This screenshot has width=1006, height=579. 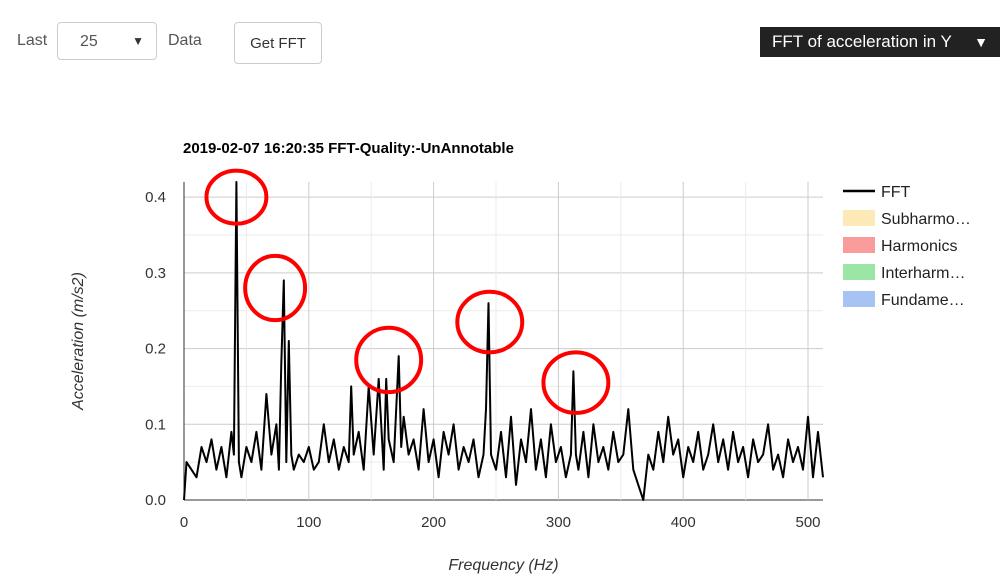 What do you see at coordinates (78, 341) in the screenshot?
I see `y-axis-title: Acceleration (m/s2)` at bounding box center [78, 341].